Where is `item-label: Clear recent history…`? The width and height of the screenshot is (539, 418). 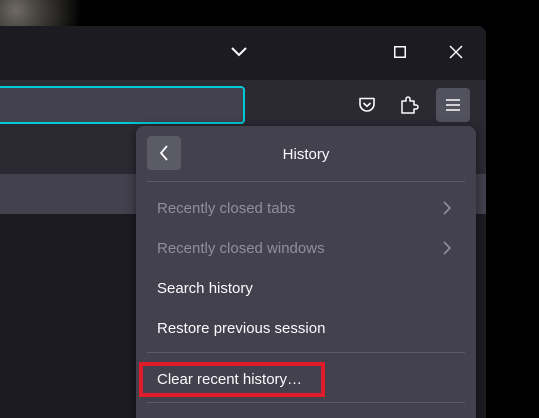 item-label: Clear recent history… is located at coordinates (230, 379).